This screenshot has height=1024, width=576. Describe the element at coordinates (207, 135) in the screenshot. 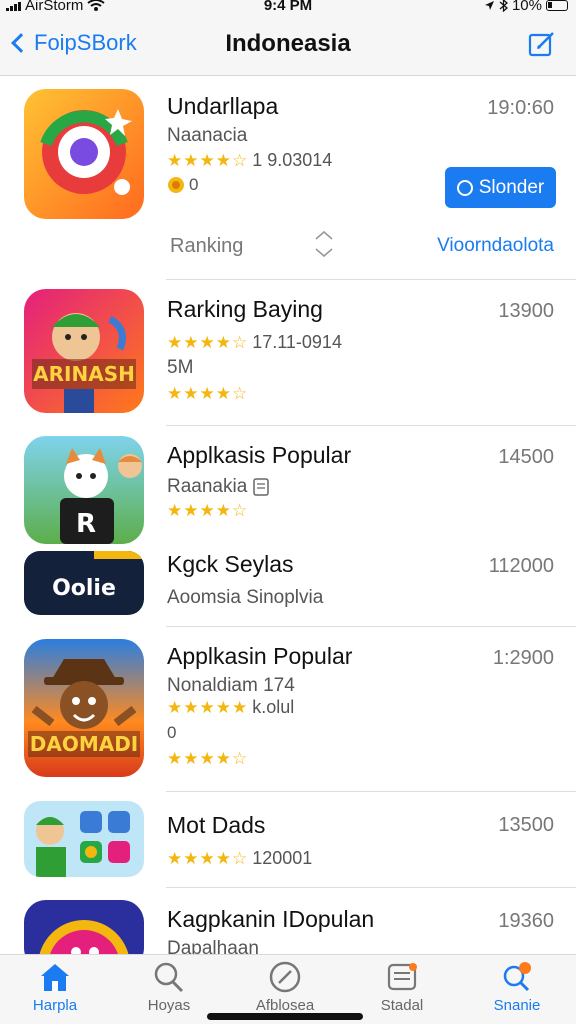

I see `app-subtitle: Naanacia` at that location.